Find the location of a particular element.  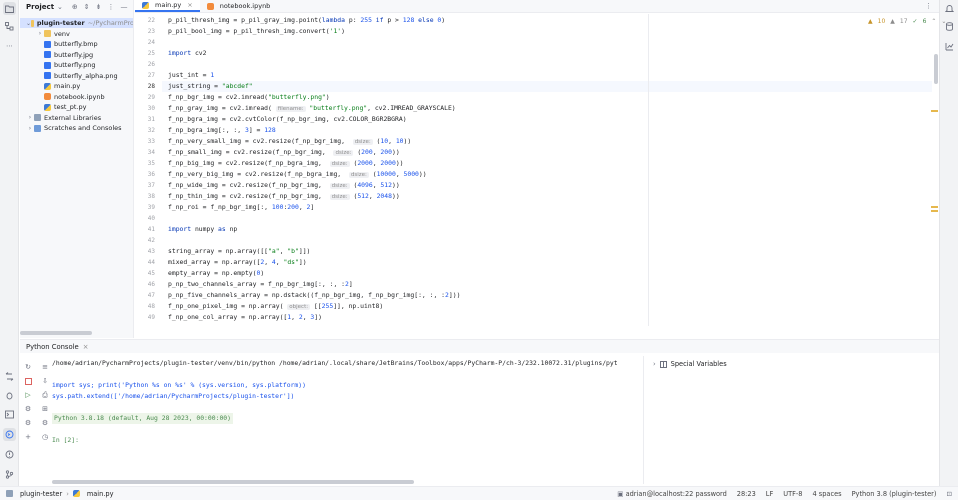

line-number: 43 is located at coordinates (145, 251).